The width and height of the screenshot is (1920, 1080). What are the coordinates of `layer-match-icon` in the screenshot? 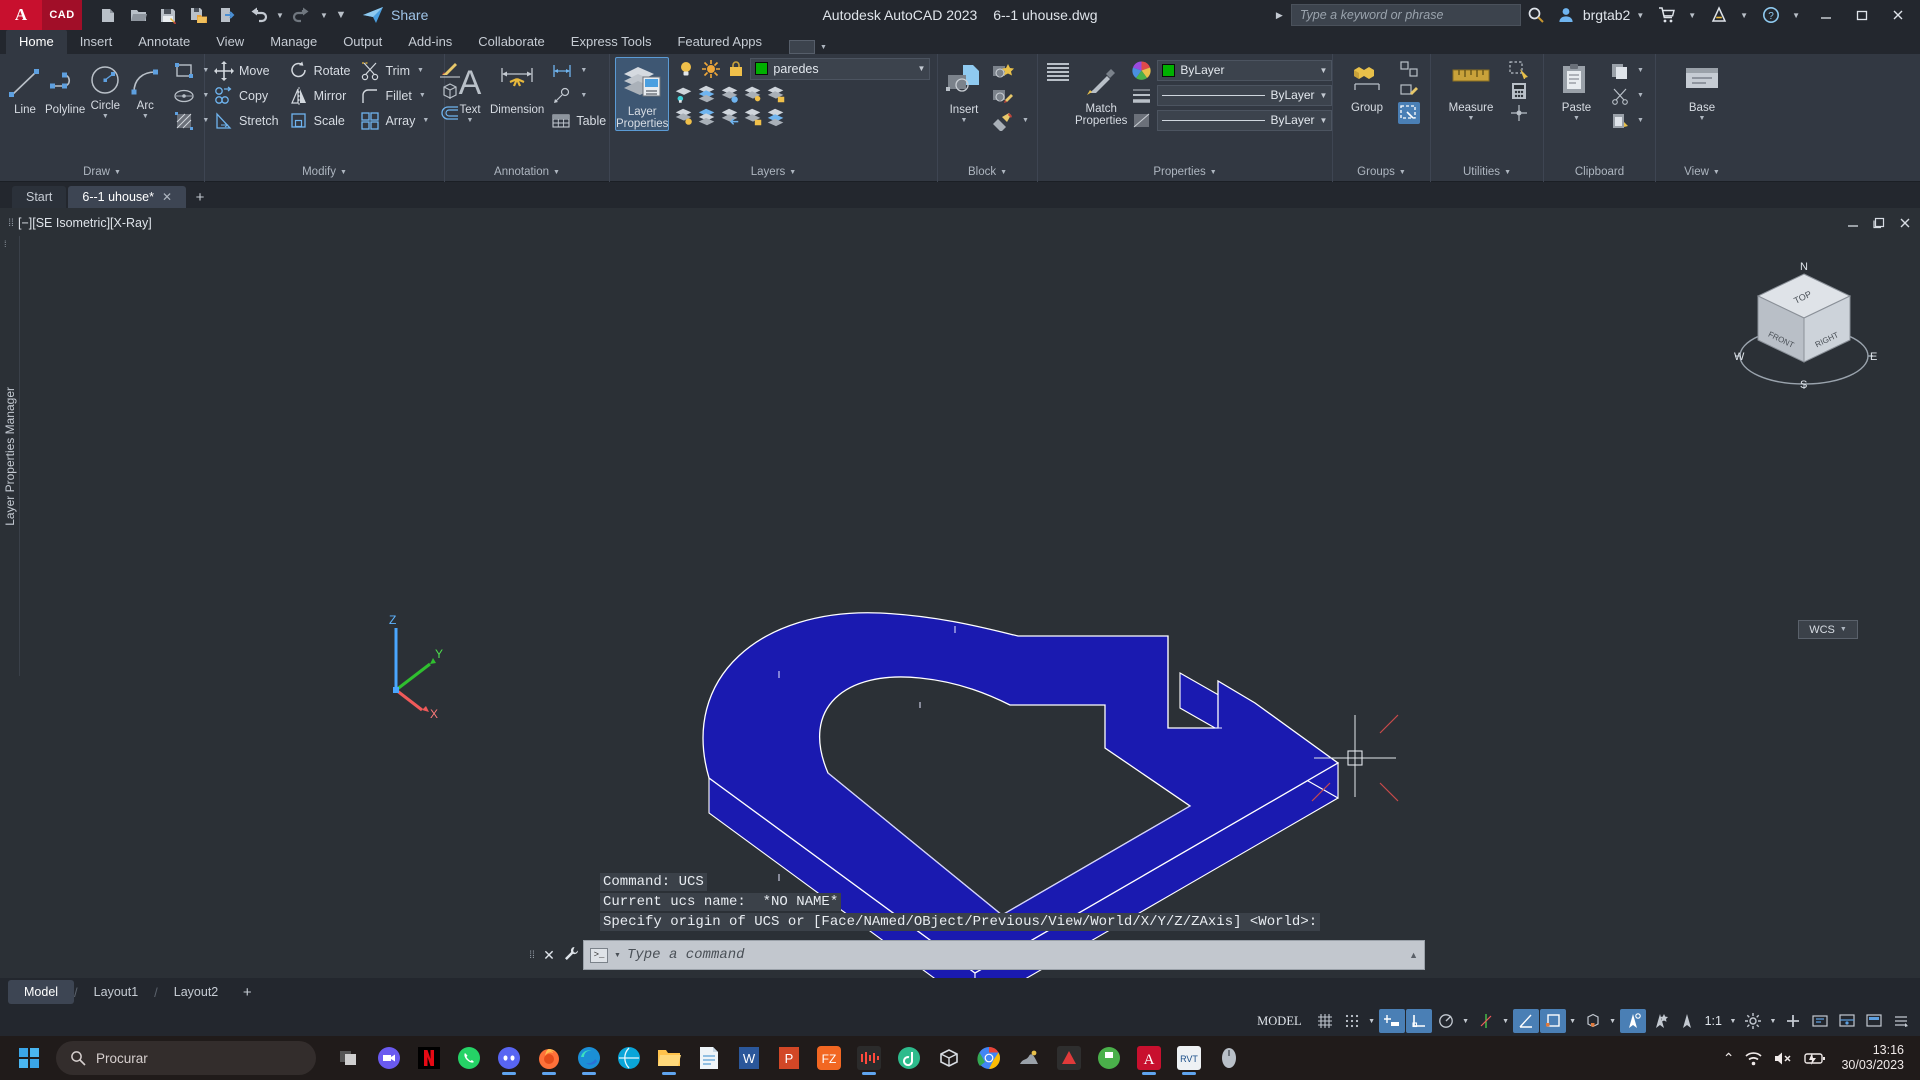 It's located at (707, 117).